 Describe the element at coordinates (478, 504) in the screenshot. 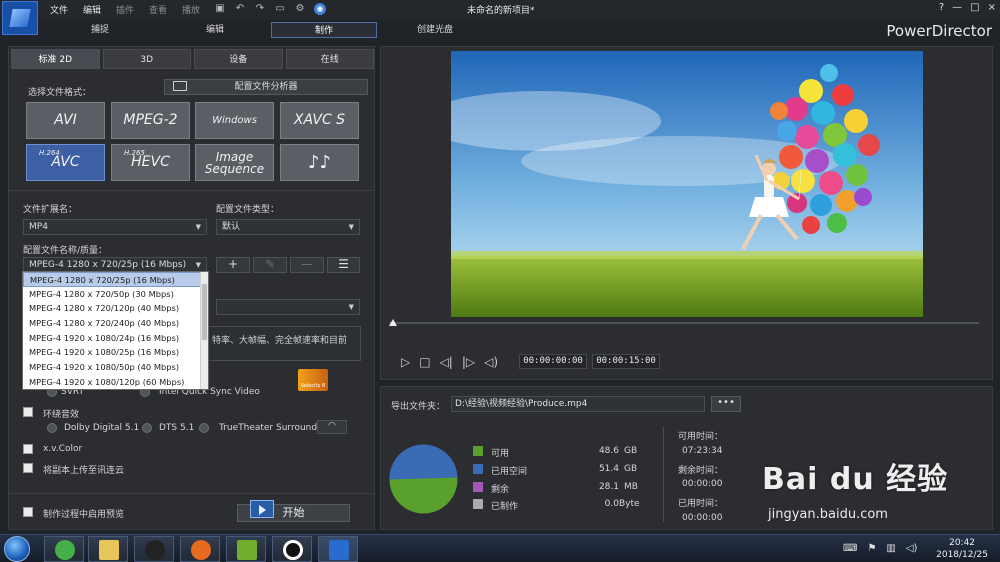

I see `produced-swatch` at that location.